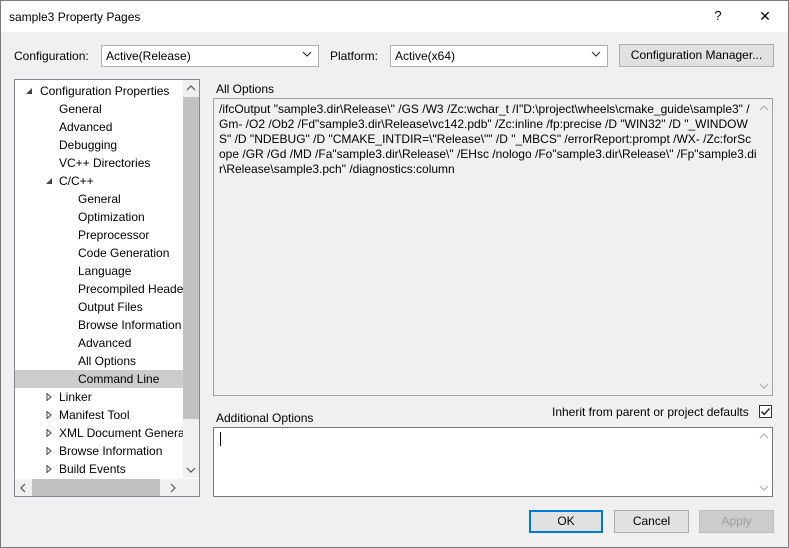  Describe the element at coordinates (94, 415) in the screenshot. I see `tree-item-label: Manifest Tool` at that location.